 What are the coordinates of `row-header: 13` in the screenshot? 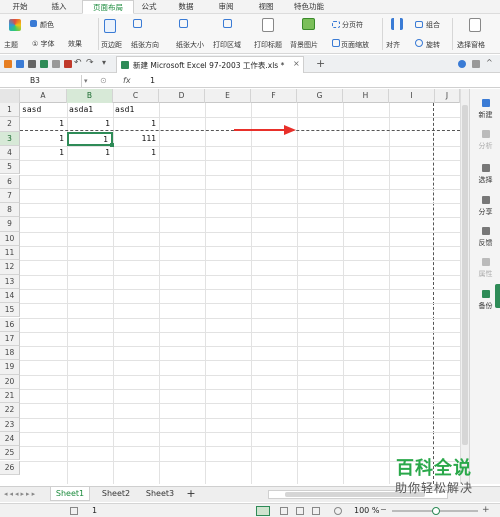 It's located at (10, 281).